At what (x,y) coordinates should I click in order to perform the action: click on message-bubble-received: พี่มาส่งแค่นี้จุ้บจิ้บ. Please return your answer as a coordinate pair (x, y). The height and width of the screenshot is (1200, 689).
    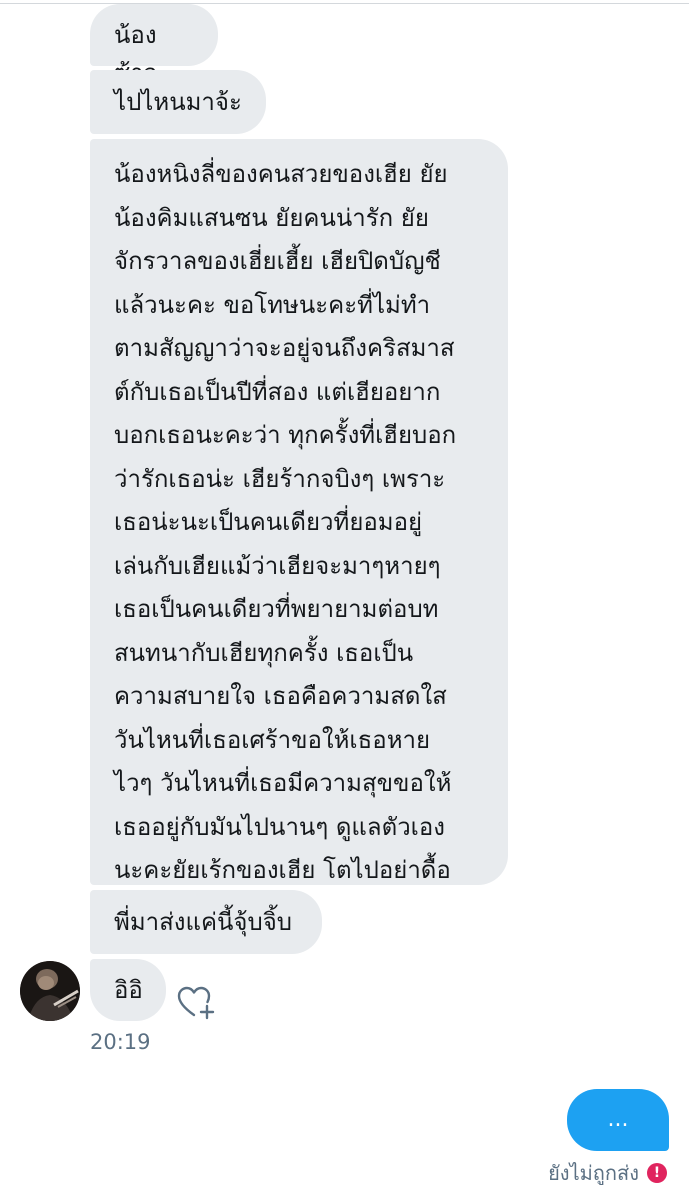
    Looking at the image, I should click on (206, 922).